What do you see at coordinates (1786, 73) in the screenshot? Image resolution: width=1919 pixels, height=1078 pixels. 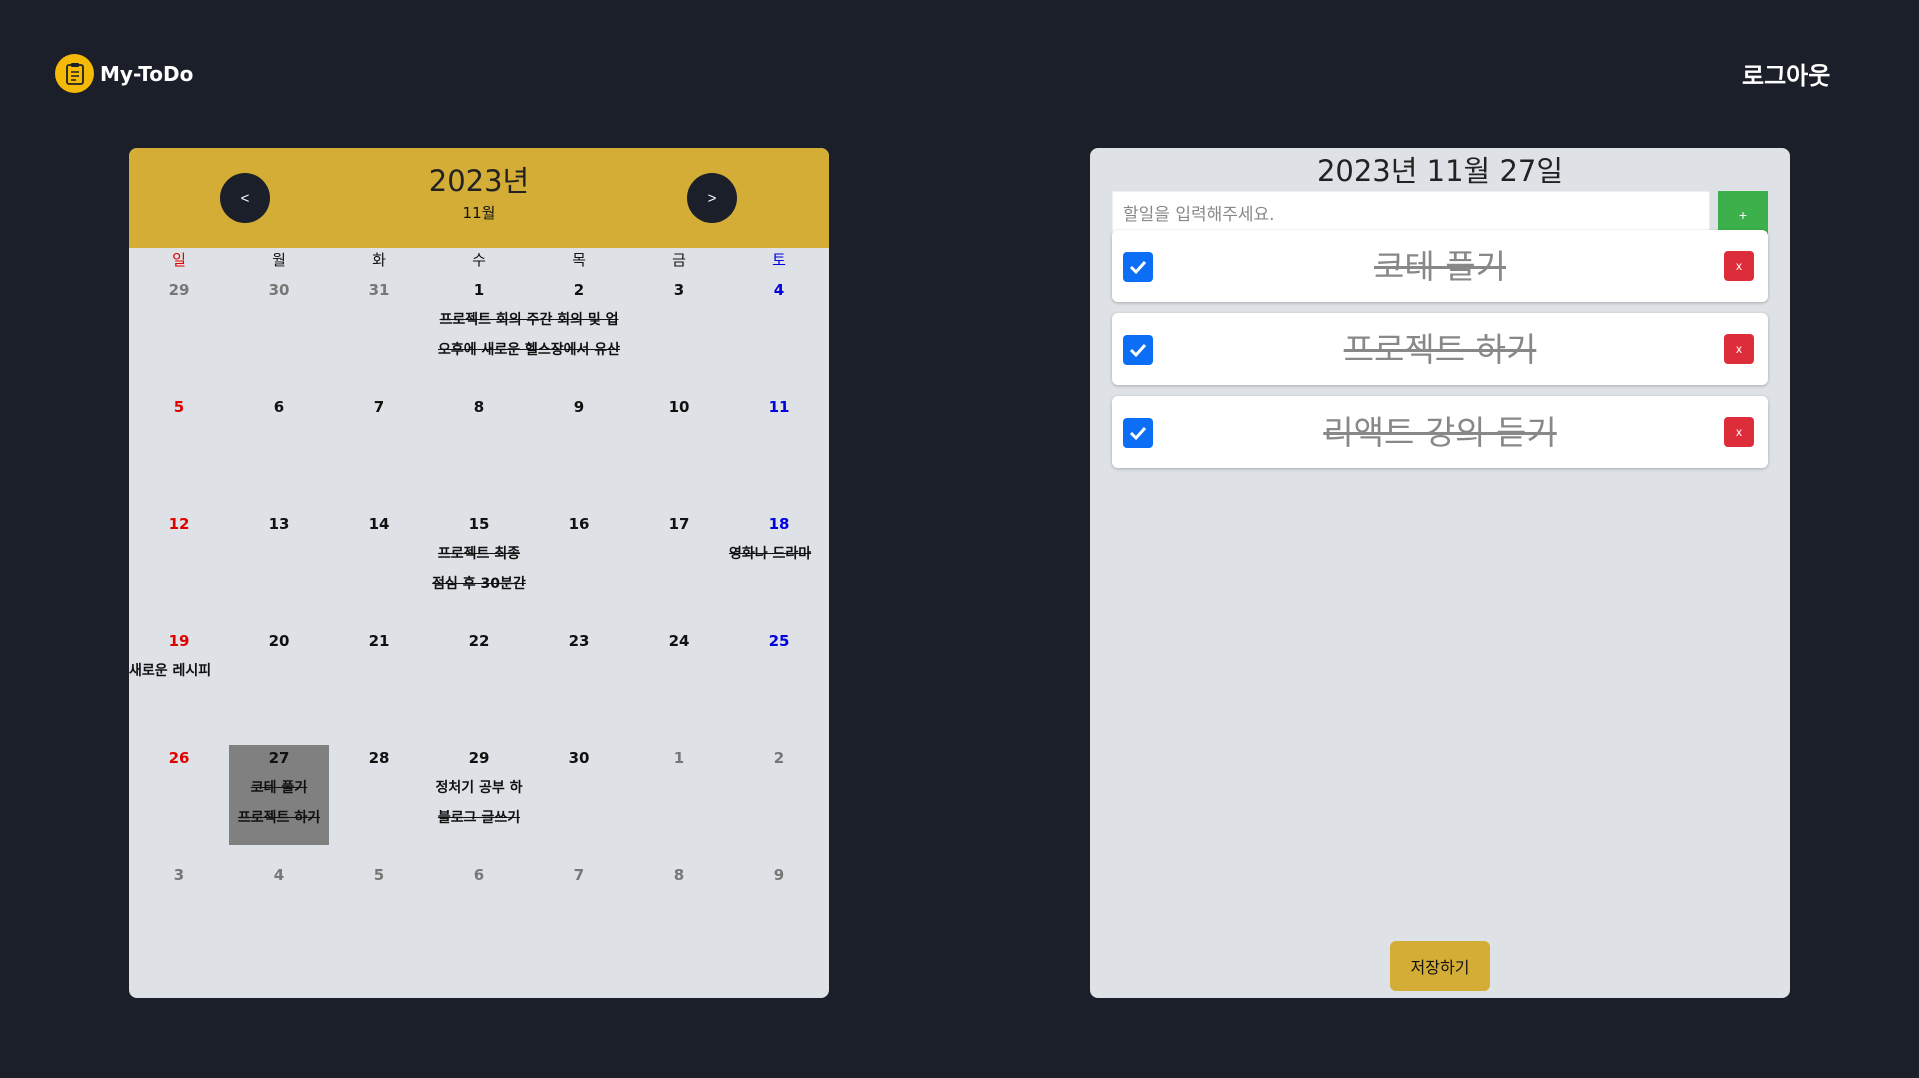 I see `logout-button: 로그아웃` at bounding box center [1786, 73].